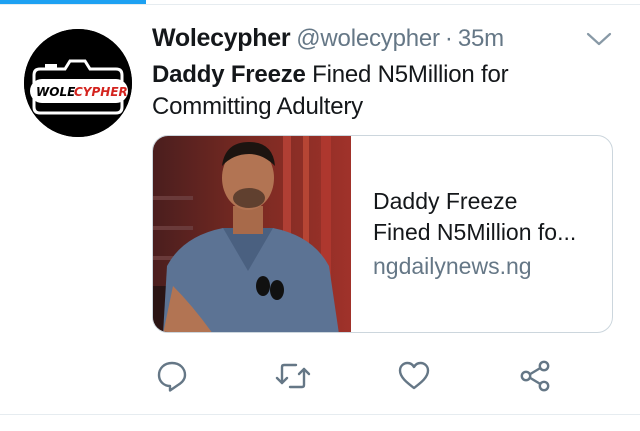 Image resolution: width=640 pixels, height=431 pixels. I want to click on tweet-timestamp: 35m, so click(481, 39).